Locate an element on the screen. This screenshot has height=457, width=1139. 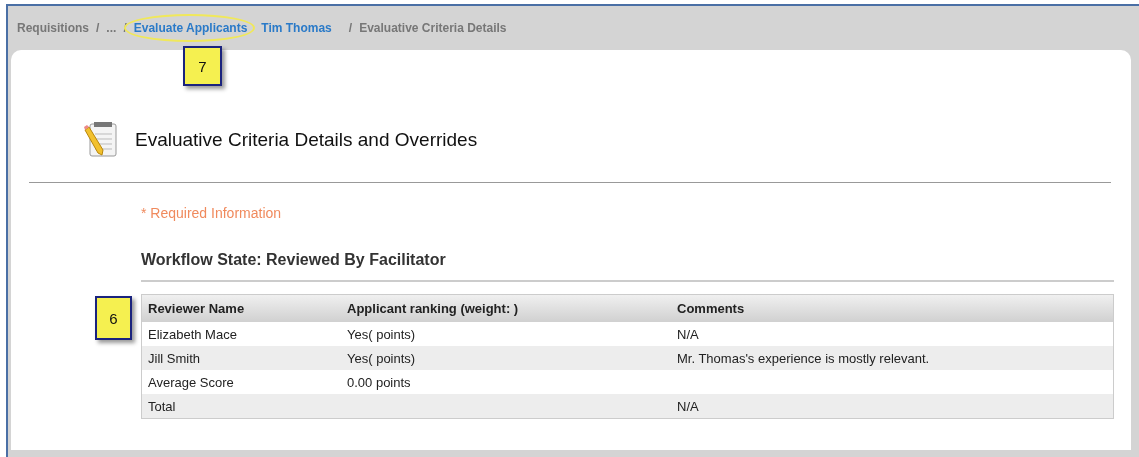
table-cell: 0.00 points is located at coordinates (506, 382).